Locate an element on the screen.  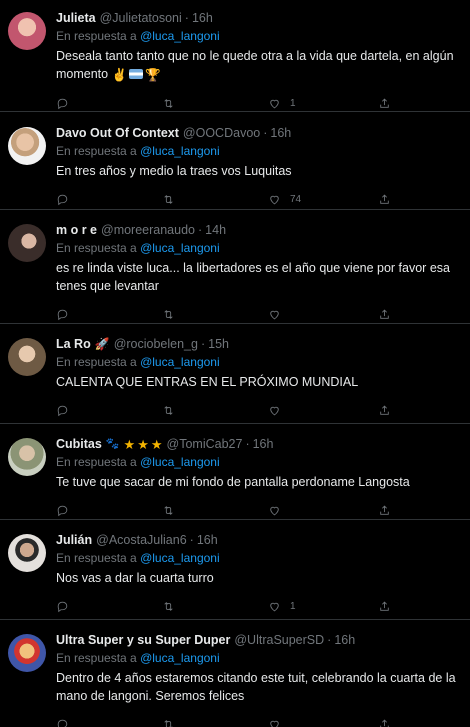
author-handle: @rociobelen_g is located at coordinates (156, 344).